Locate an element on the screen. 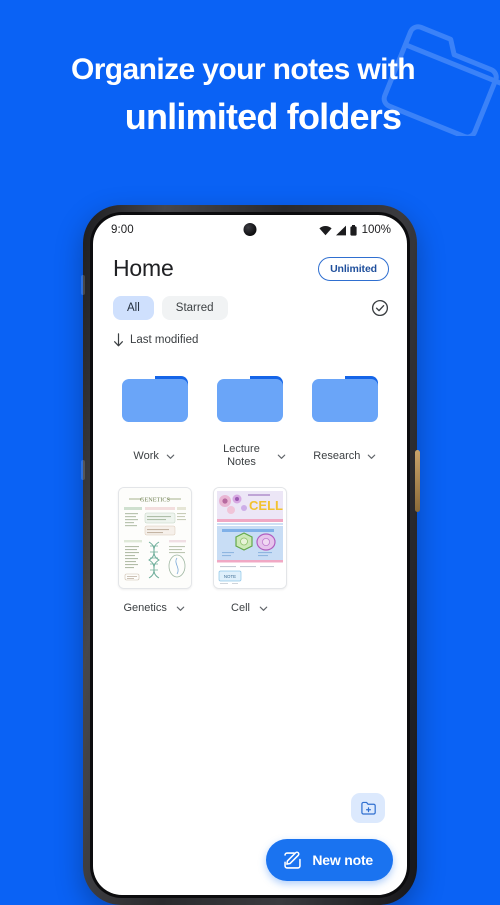  page-title: Home is located at coordinates (143, 268).